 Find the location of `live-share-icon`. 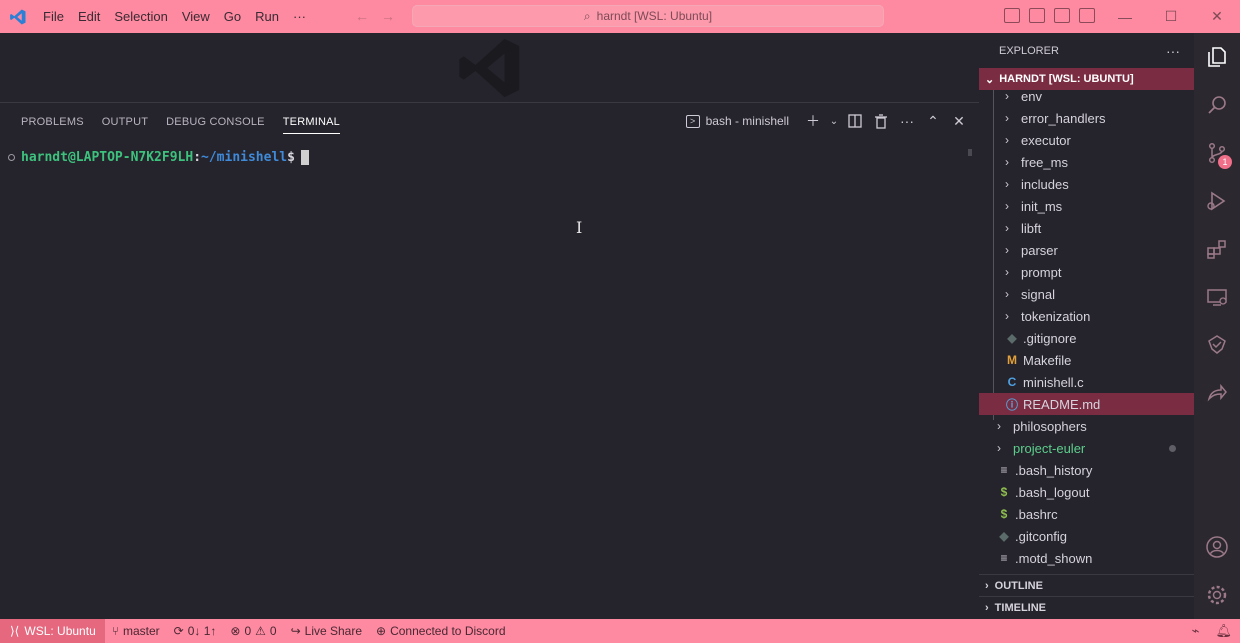

live-share-icon is located at coordinates (1217, 393).